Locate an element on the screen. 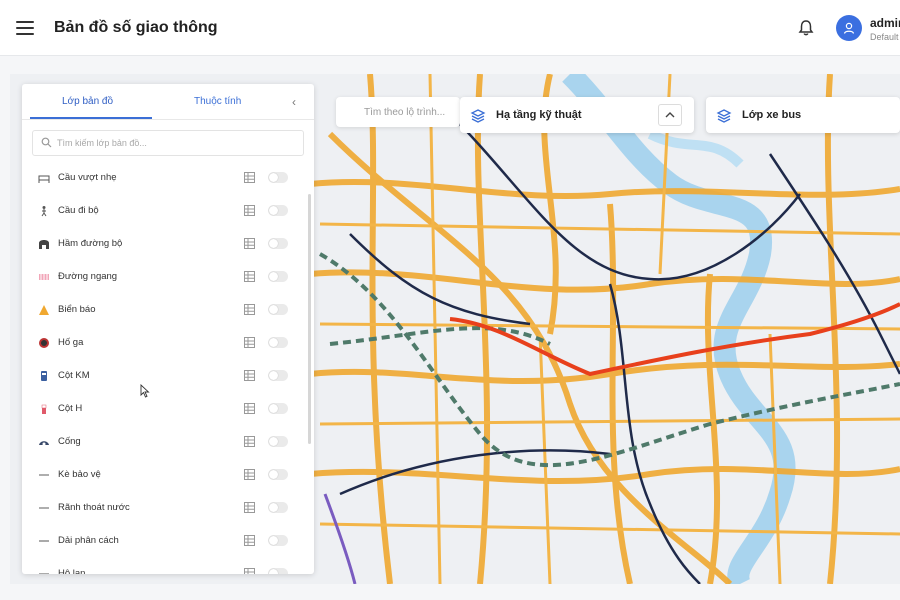  avatar is located at coordinates (849, 28).